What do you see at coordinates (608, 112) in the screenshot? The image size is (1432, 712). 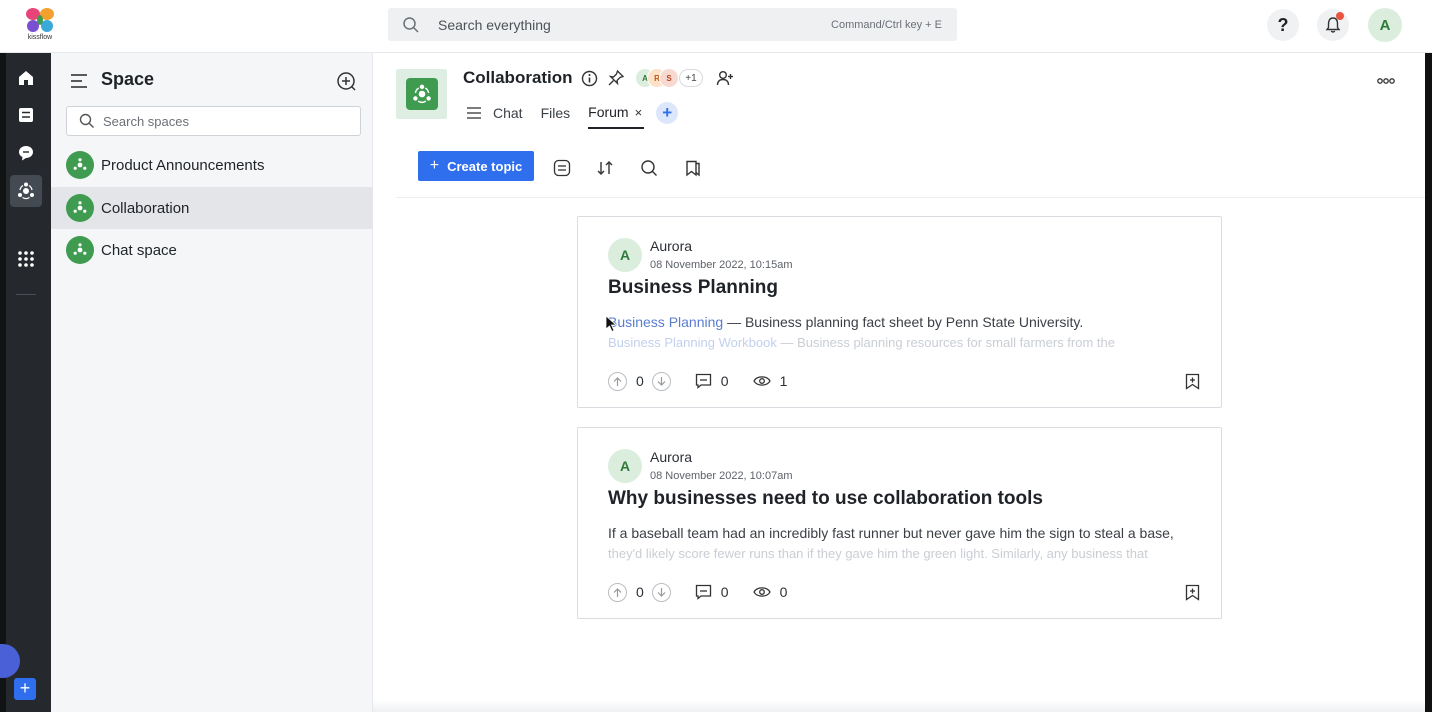 I see `tab-label: Forum` at bounding box center [608, 112].